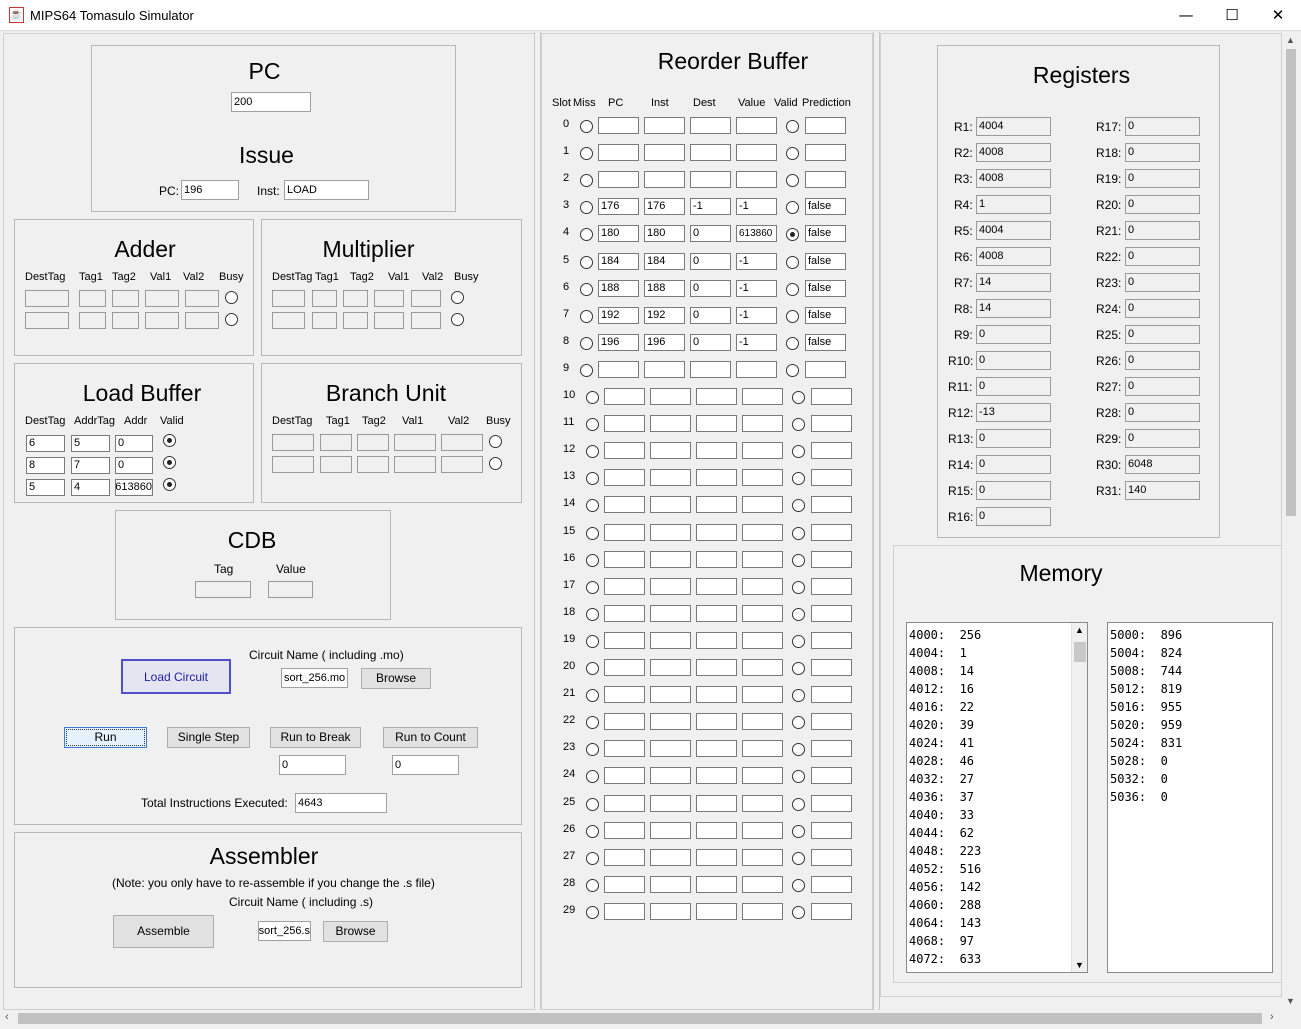 Image resolution: width=1301 pixels, height=1029 pixels. What do you see at coordinates (1290, 1001) in the screenshot?
I see `v-scroll-down-icon: ▼` at bounding box center [1290, 1001].